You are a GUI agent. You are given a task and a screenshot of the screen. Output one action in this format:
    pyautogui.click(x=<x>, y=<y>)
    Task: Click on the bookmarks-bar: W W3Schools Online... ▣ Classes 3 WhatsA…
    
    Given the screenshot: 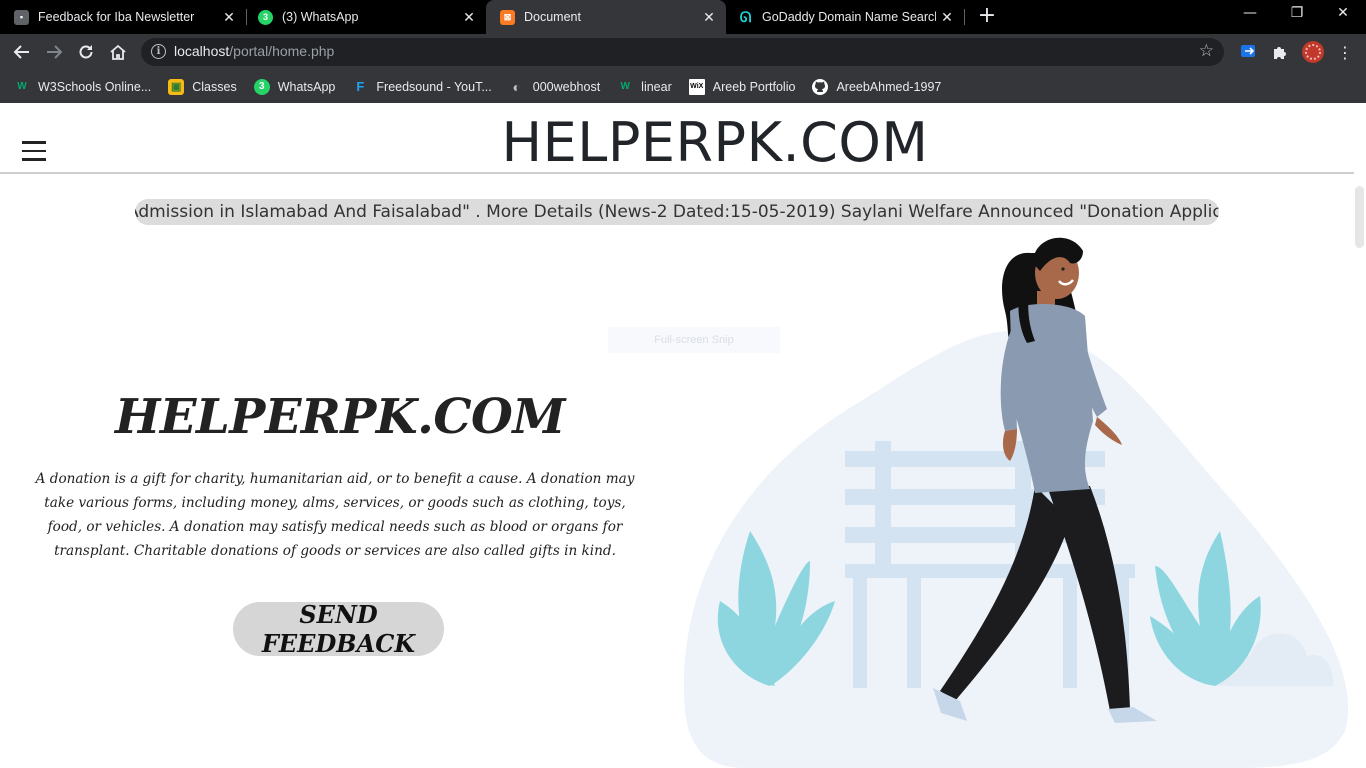 What is the action you would take?
    pyautogui.click(x=683, y=86)
    